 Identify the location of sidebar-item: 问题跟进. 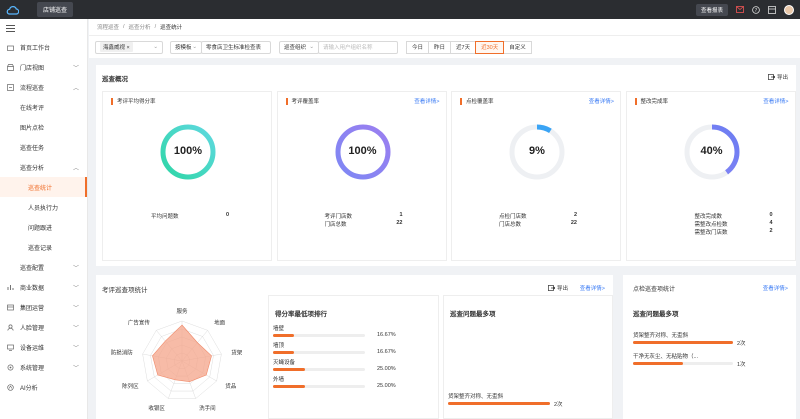
(43, 227).